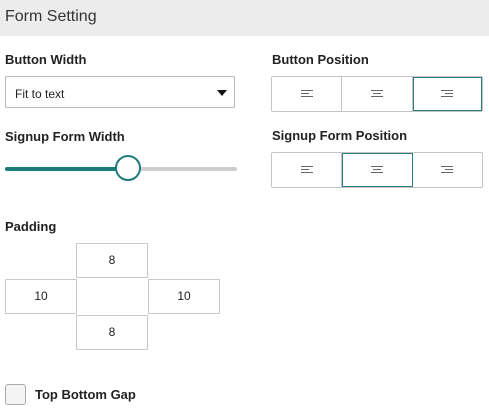  Describe the element at coordinates (112, 260) in the screenshot. I see `padding-top-input: 8` at that location.